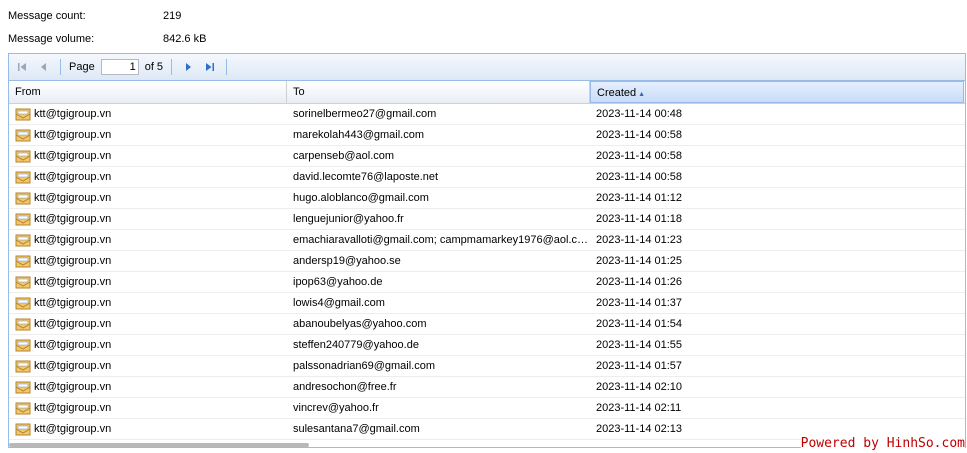  Describe the element at coordinates (438, 92) in the screenshot. I see `column-header-to: To` at that location.